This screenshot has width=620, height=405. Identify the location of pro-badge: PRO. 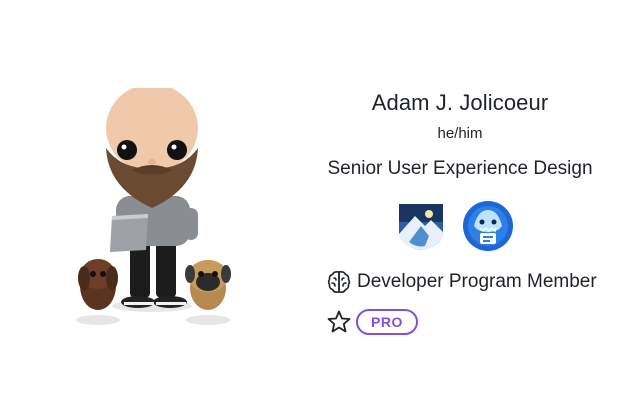
(387, 322).